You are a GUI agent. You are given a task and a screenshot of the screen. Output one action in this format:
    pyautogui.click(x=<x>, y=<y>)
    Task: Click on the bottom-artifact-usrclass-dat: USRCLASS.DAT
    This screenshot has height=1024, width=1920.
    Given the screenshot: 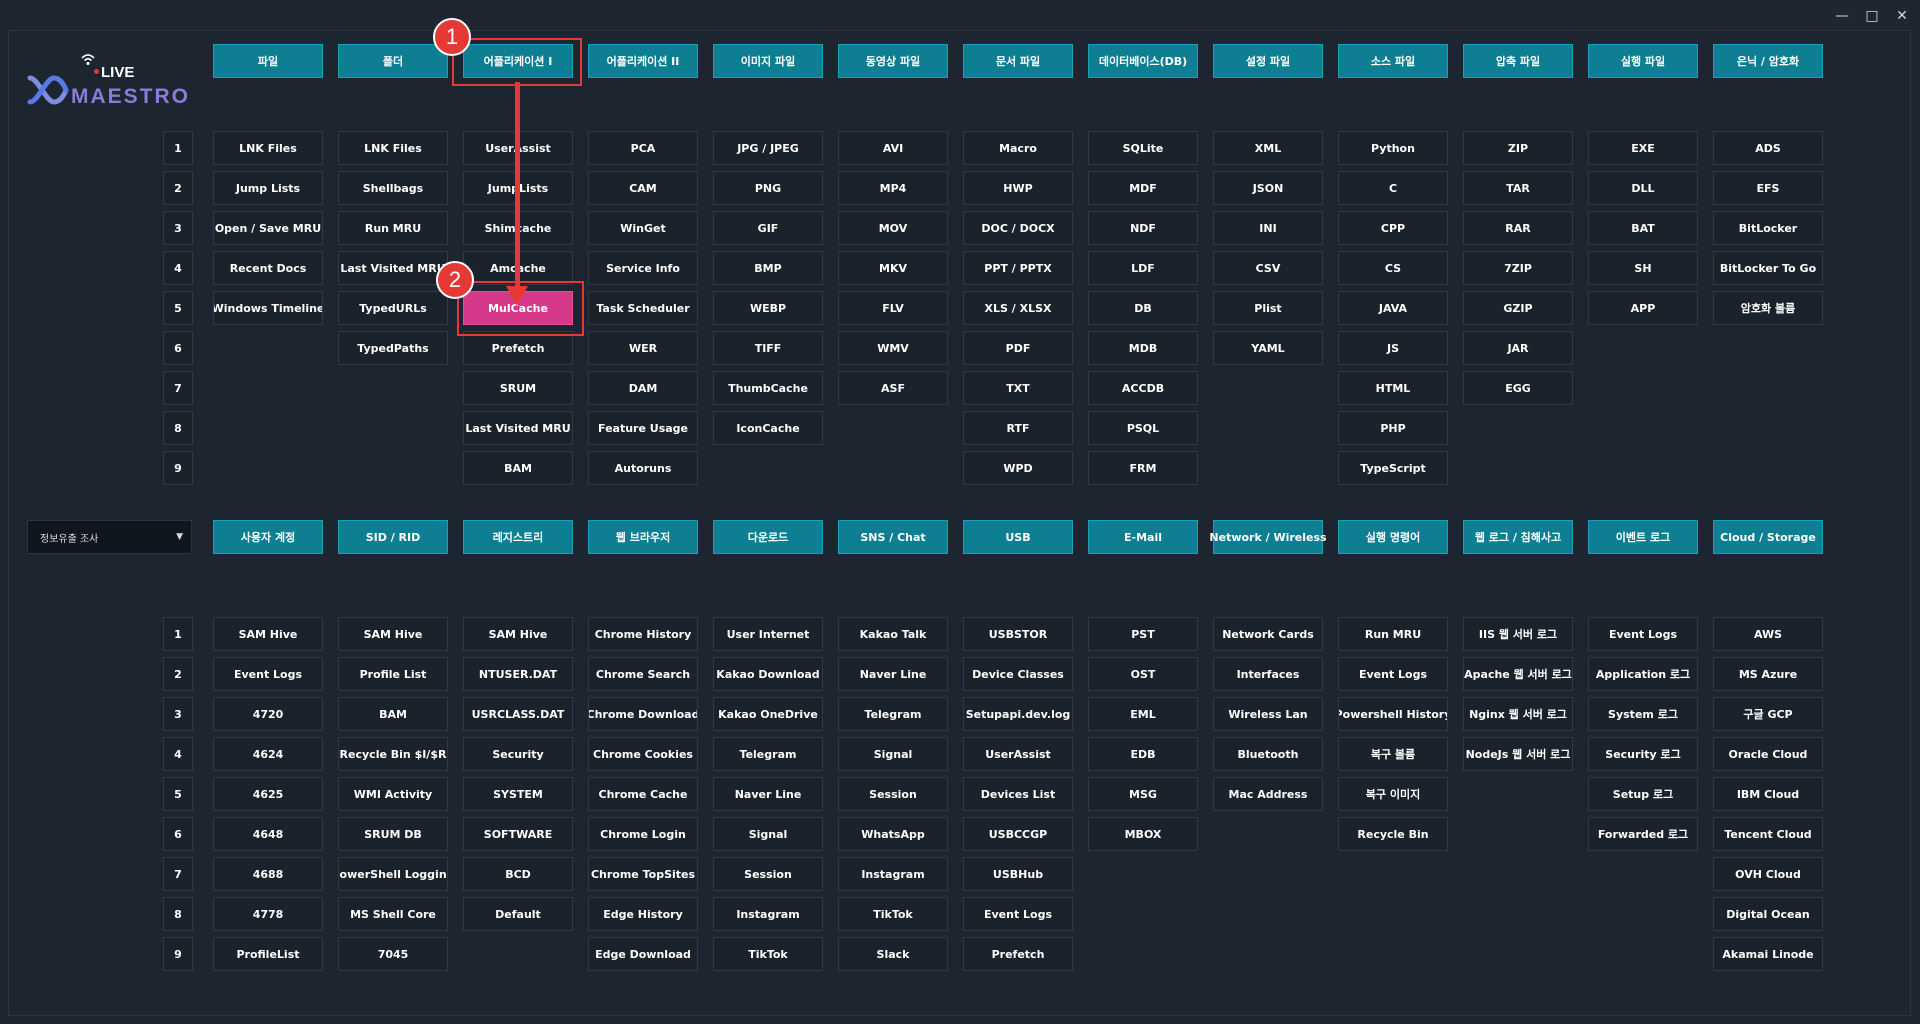 What is the action you would take?
    pyautogui.click(x=518, y=714)
    